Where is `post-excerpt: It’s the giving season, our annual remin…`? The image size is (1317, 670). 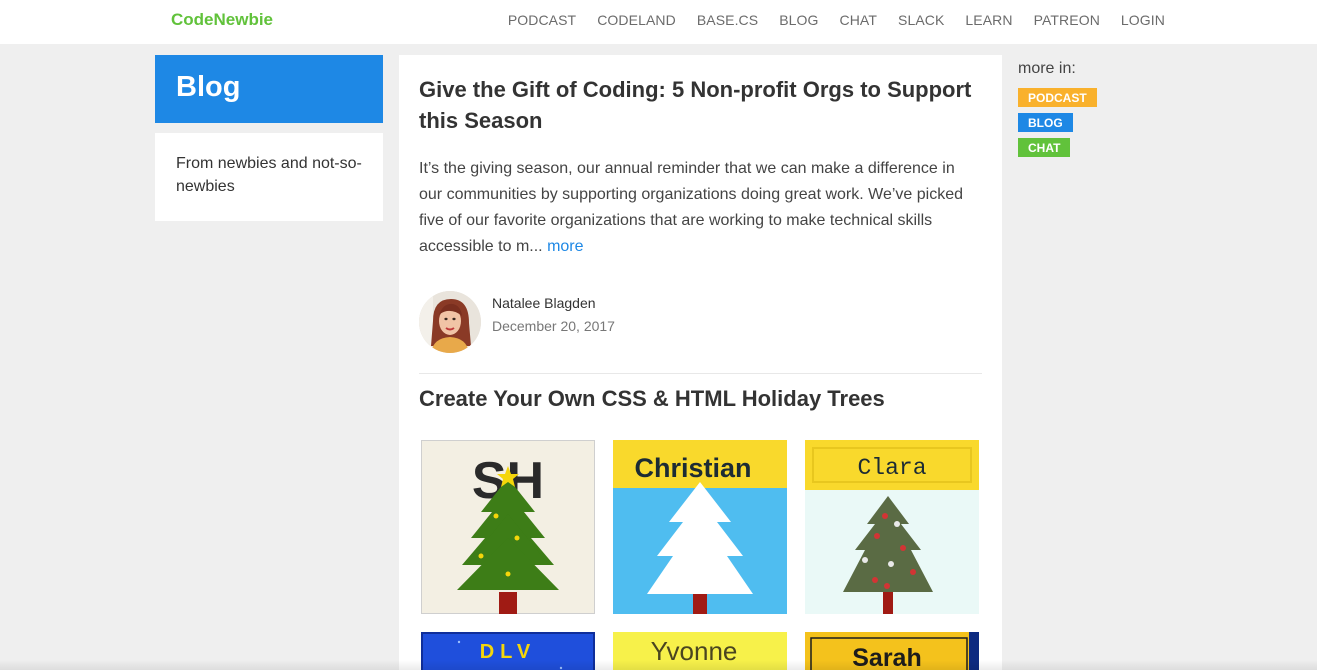
post-excerpt: It’s the giving season, our annual remin… is located at coordinates (700, 208).